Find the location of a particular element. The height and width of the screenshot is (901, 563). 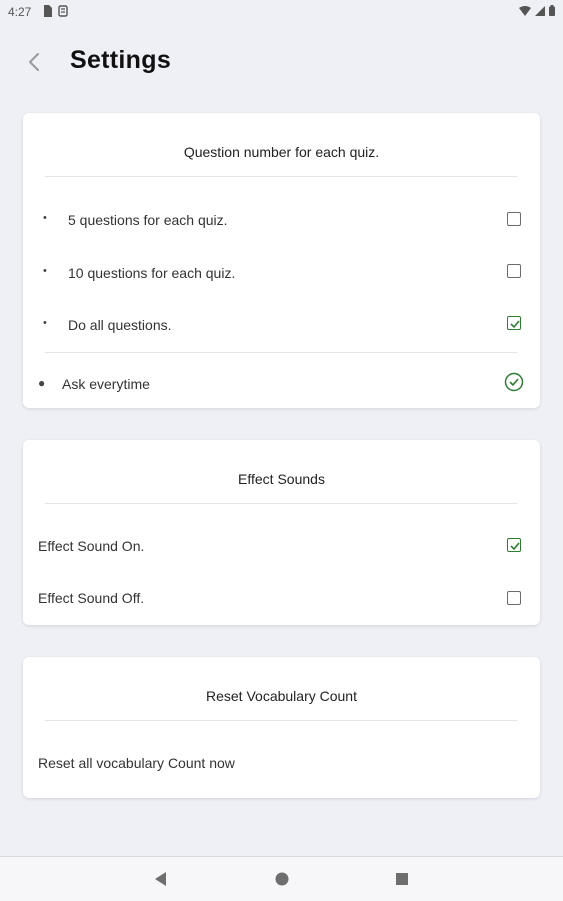

checkbox-10-questions is located at coordinates (514, 271).